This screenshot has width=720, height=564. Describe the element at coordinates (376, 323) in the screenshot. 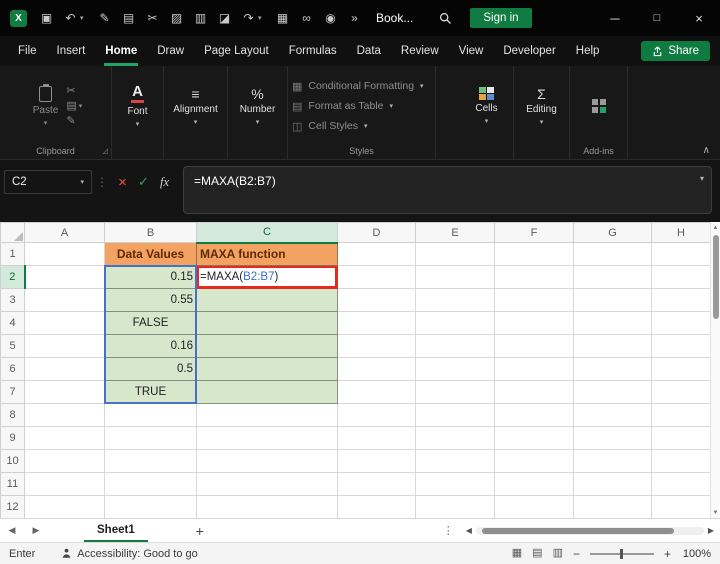

I see `cell-D4` at that location.